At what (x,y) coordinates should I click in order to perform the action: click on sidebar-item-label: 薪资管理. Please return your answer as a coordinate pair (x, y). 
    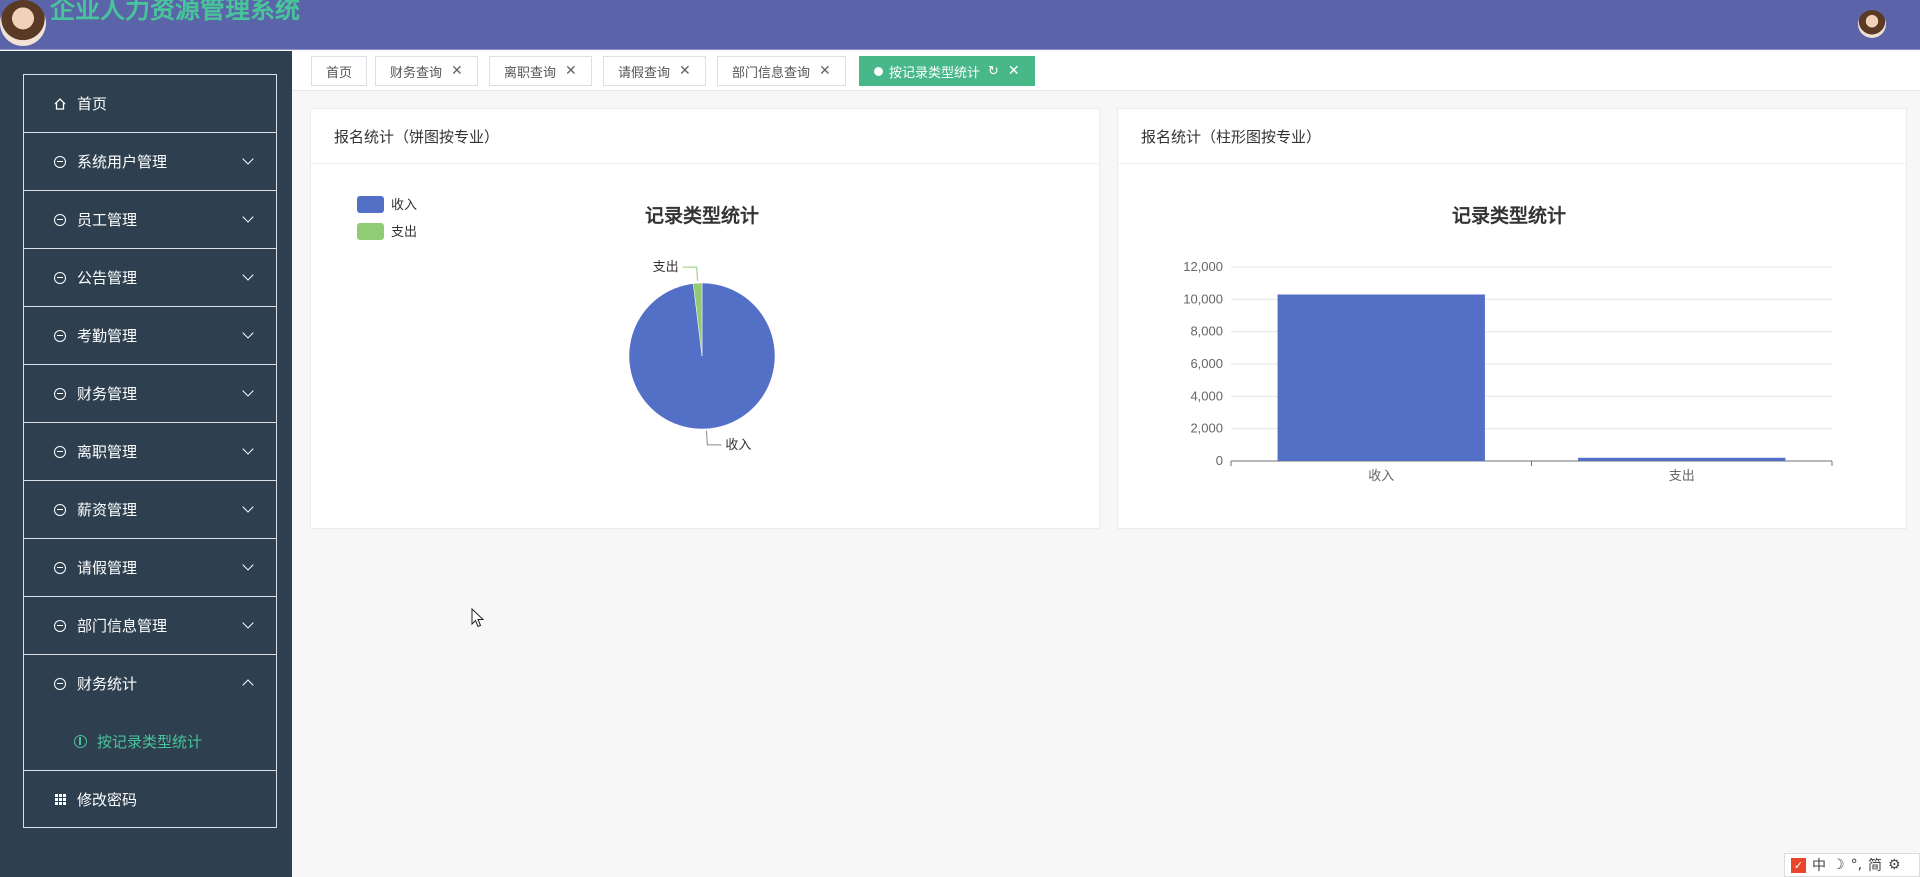
    Looking at the image, I should click on (107, 510).